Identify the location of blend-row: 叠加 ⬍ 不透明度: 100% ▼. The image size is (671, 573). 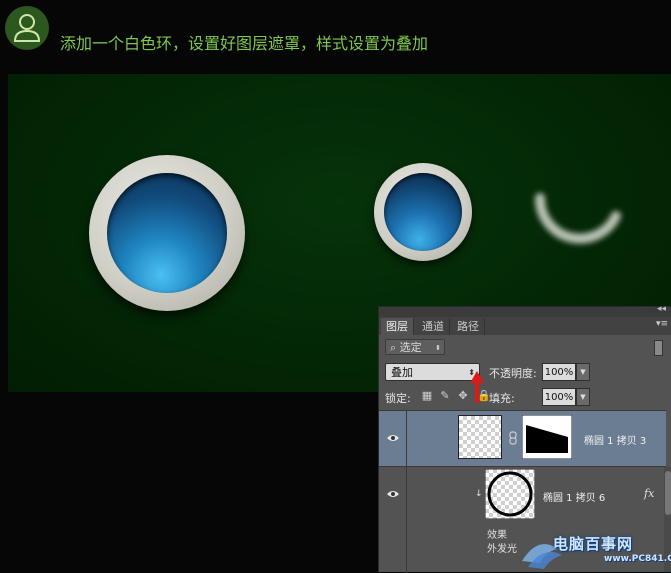
(526, 373).